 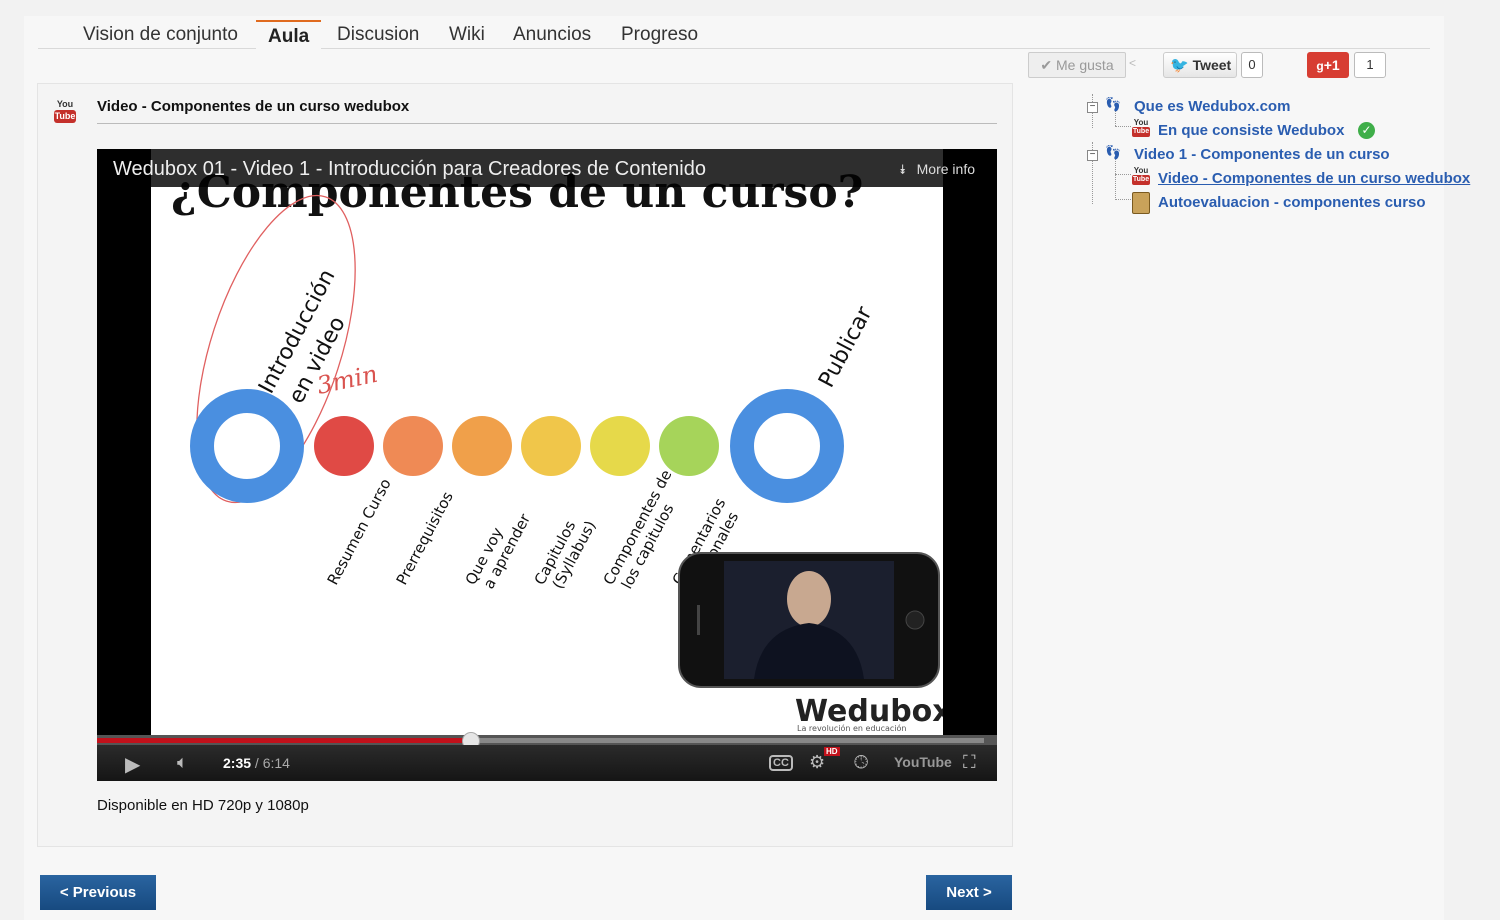 What do you see at coordinates (969, 892) in the screenshot?
I see `next-button: Next >` at bounding box center [969, 892].